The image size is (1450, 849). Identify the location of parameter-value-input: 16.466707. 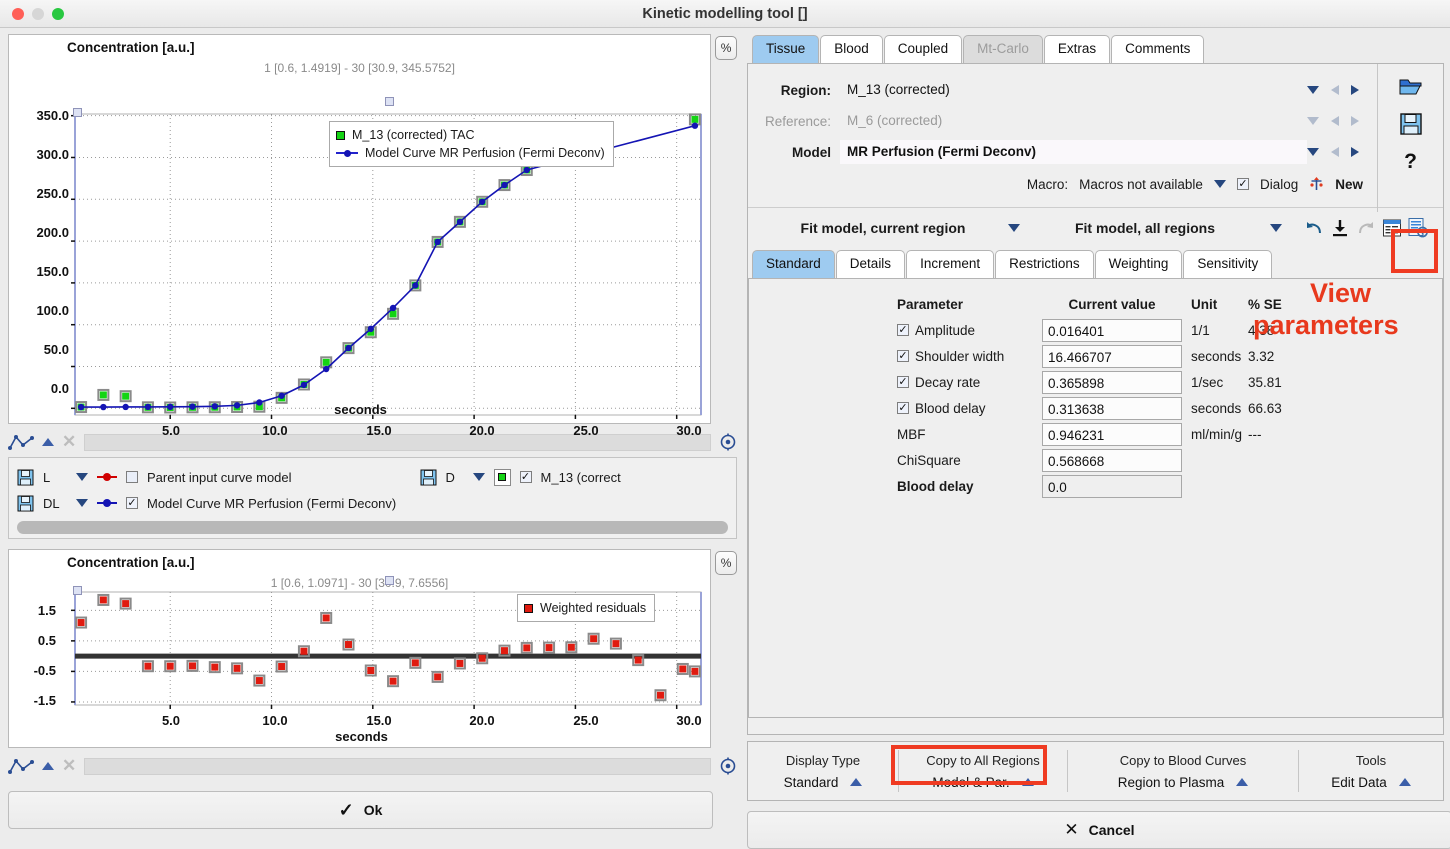
(1112, 356).